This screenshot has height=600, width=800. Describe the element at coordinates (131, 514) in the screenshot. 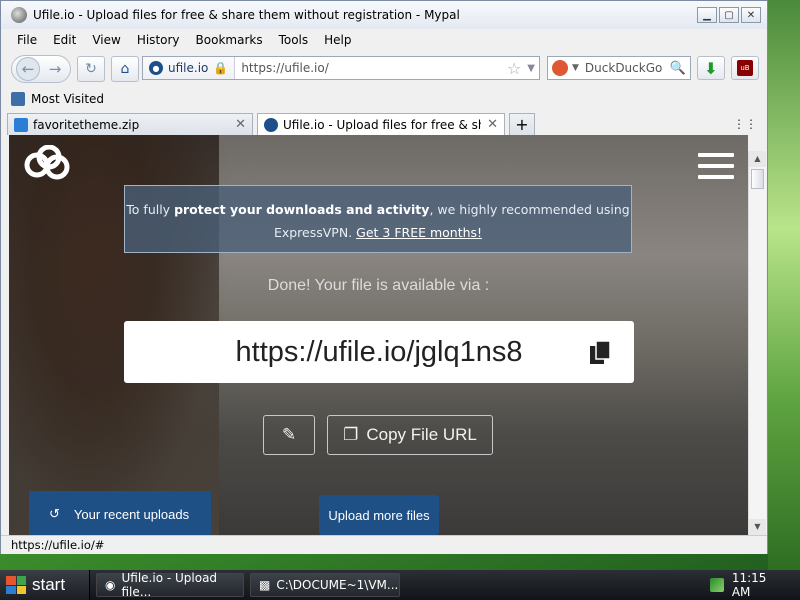

I see `recent-uploads-label: Your recent uploads` at that location.